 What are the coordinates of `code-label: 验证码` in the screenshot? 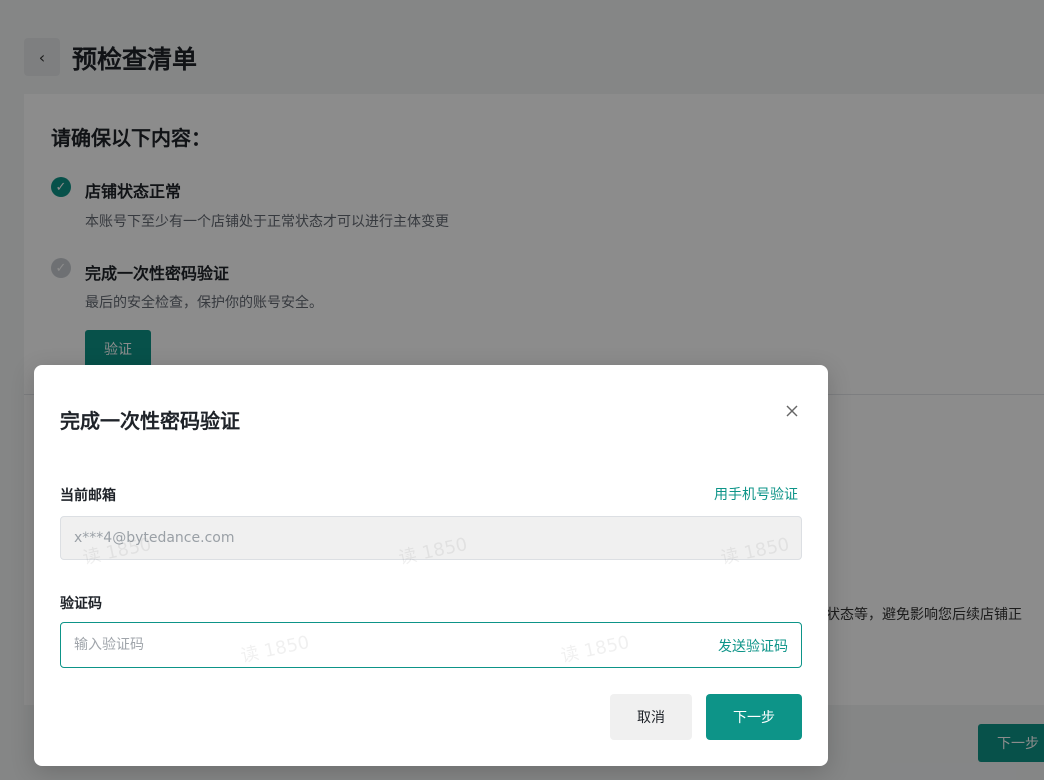 It's located at (81, 604).